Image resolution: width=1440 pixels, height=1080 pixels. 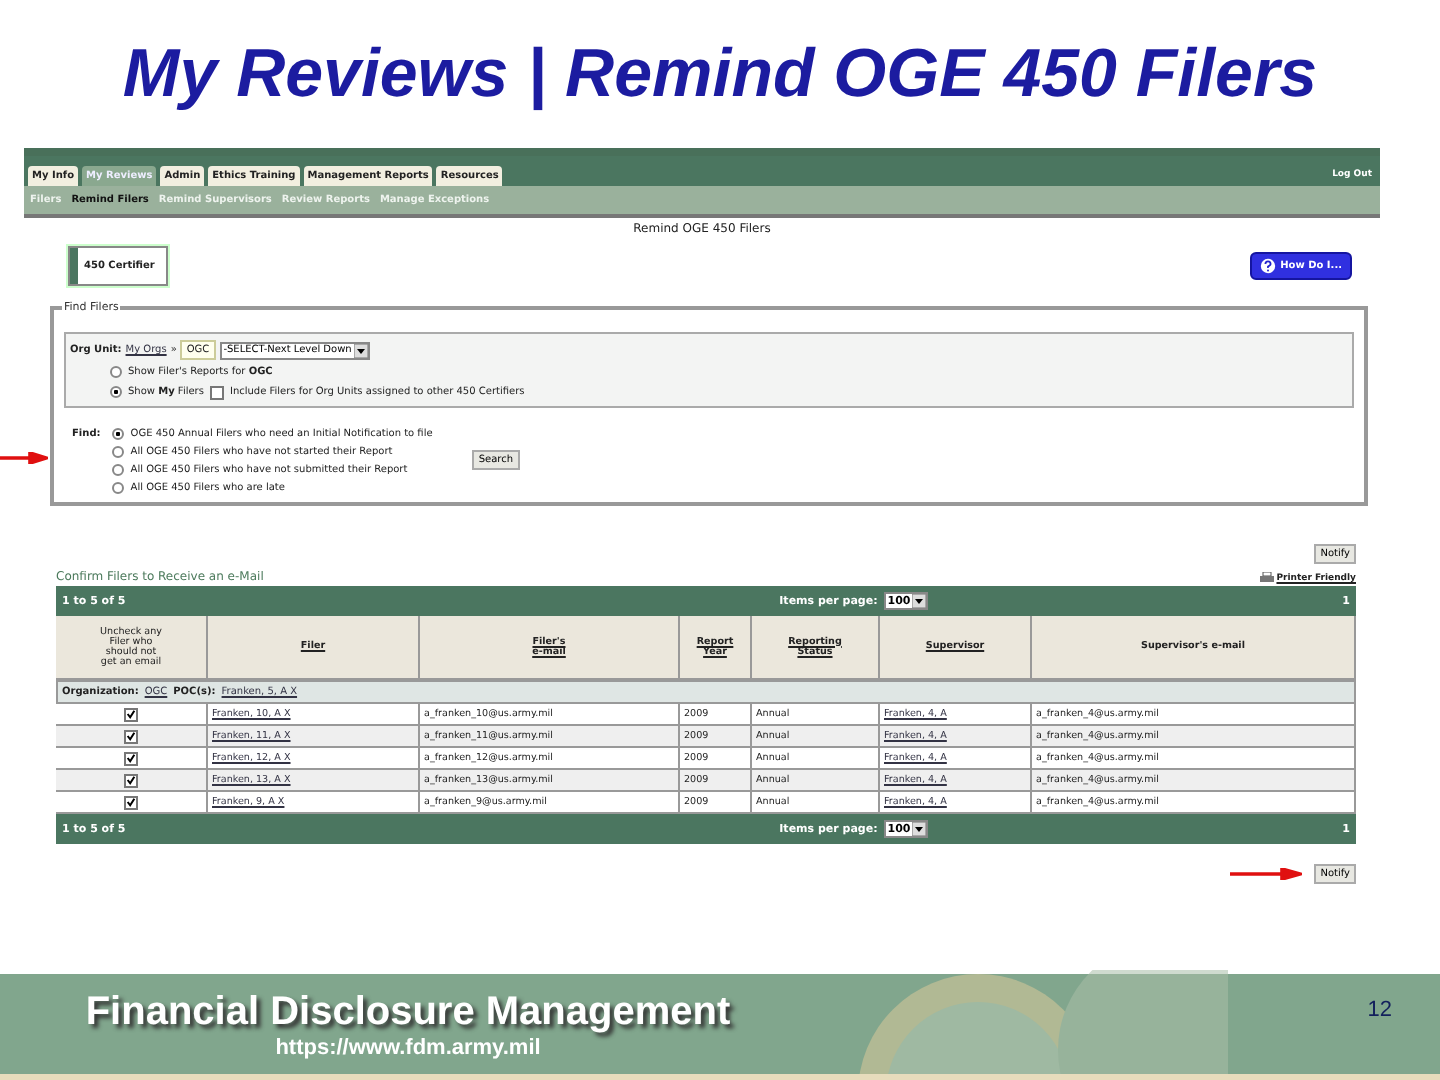 I want to click on brand-name: Financial Disclosure Management, so click(x=408, y=1012).